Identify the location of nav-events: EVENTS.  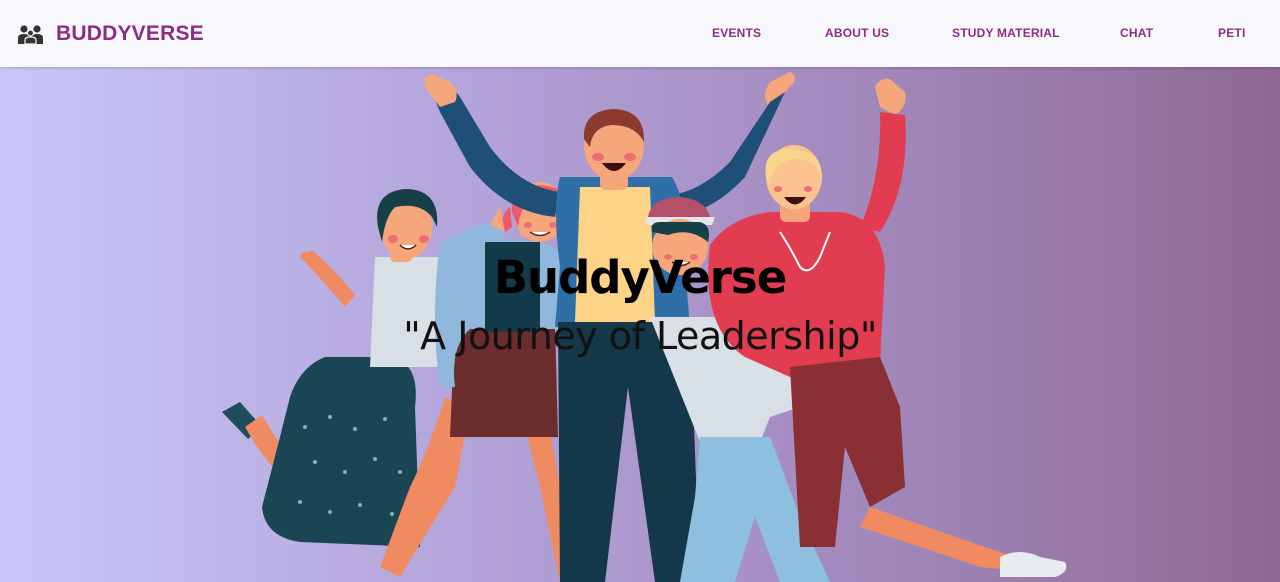
(736, 33).